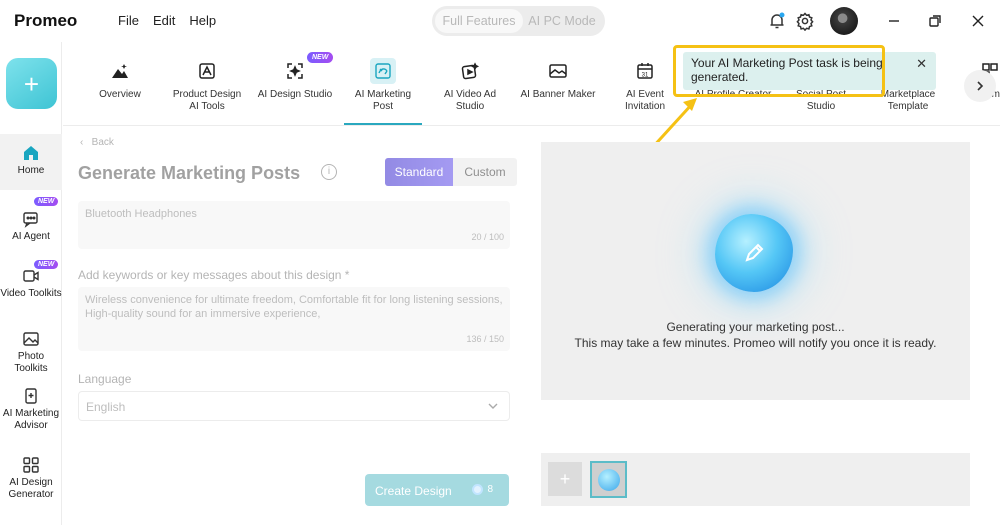  I want to click on sidebar-item-video-toolkits: Video Toolkits, so click(31, 290).